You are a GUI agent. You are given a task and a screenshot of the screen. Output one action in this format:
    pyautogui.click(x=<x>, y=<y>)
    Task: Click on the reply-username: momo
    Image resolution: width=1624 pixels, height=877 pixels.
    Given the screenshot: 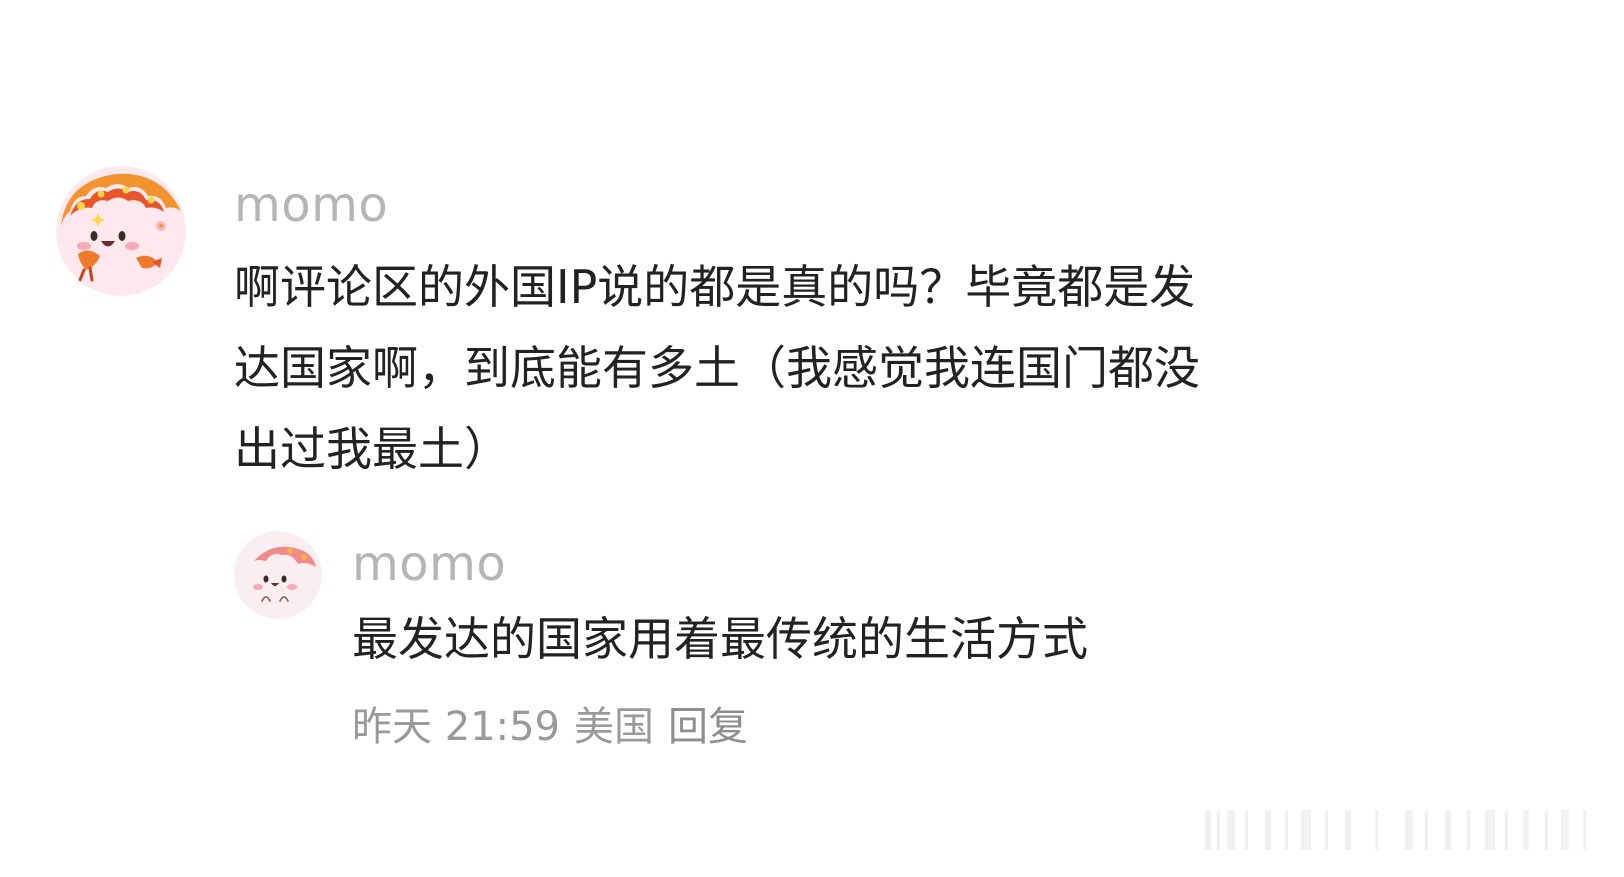 What is the action you would take?
    pyautogui.click(x=429, y=564)
    